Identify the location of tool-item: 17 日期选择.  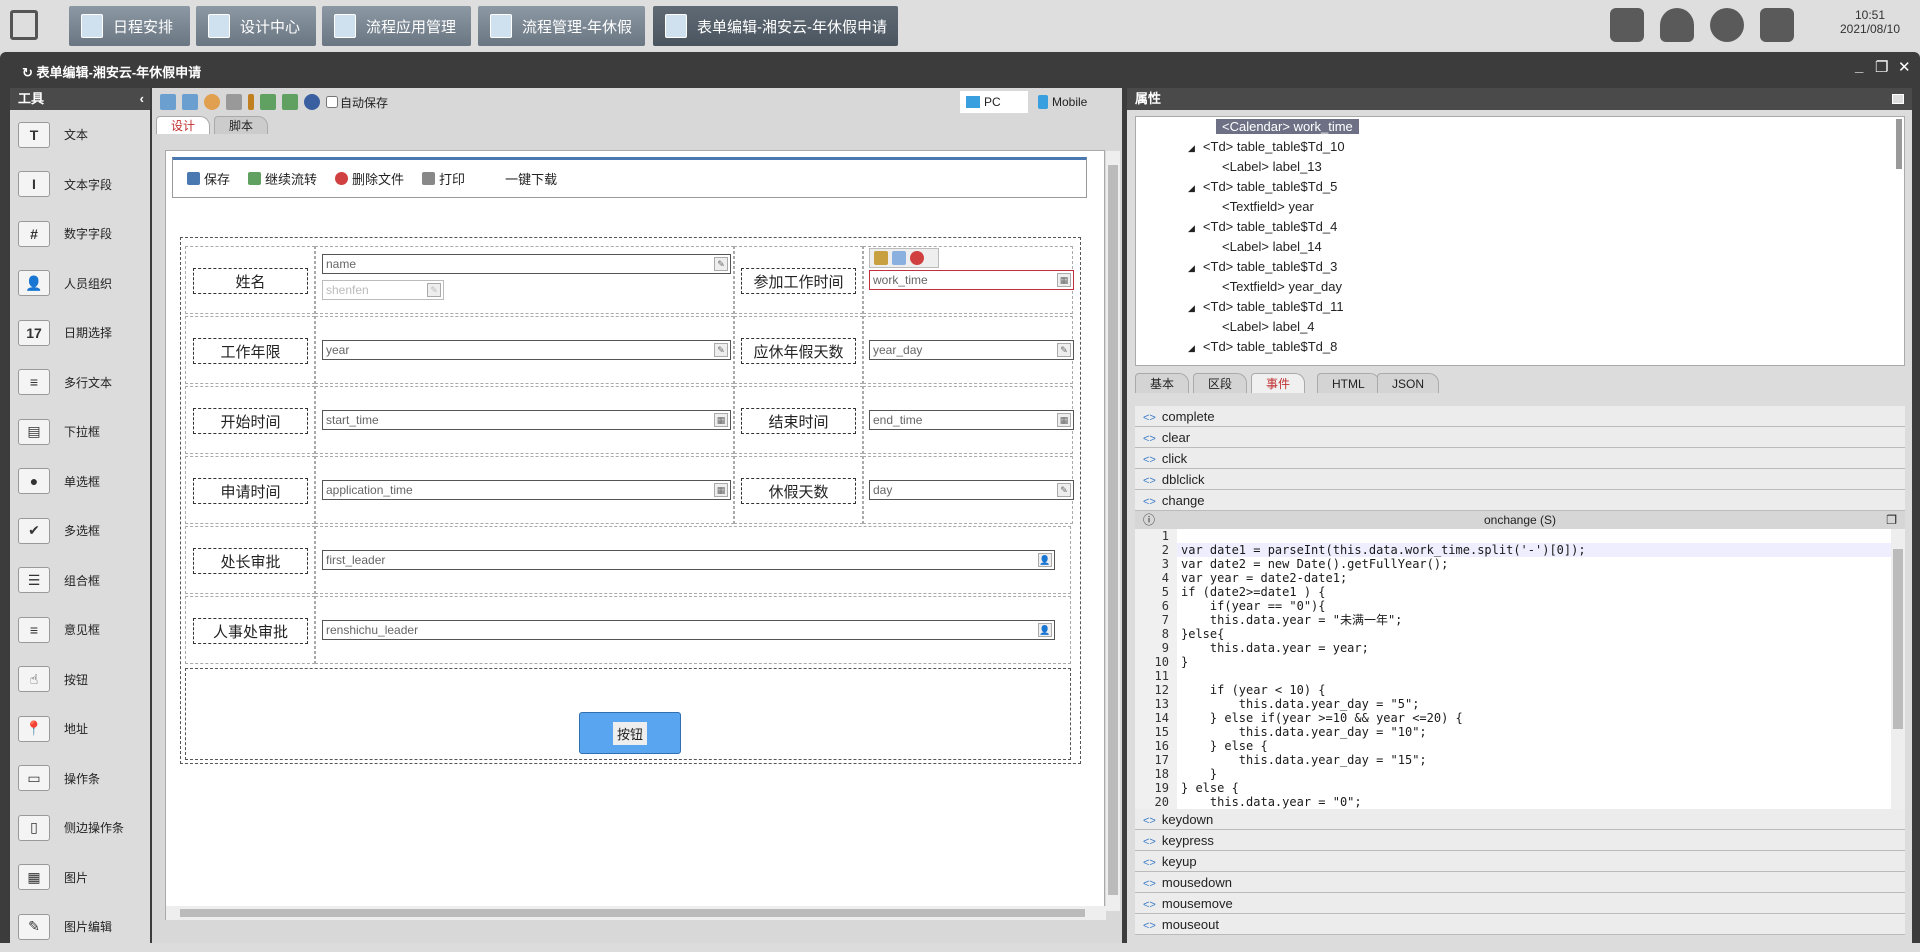
(80, 333).